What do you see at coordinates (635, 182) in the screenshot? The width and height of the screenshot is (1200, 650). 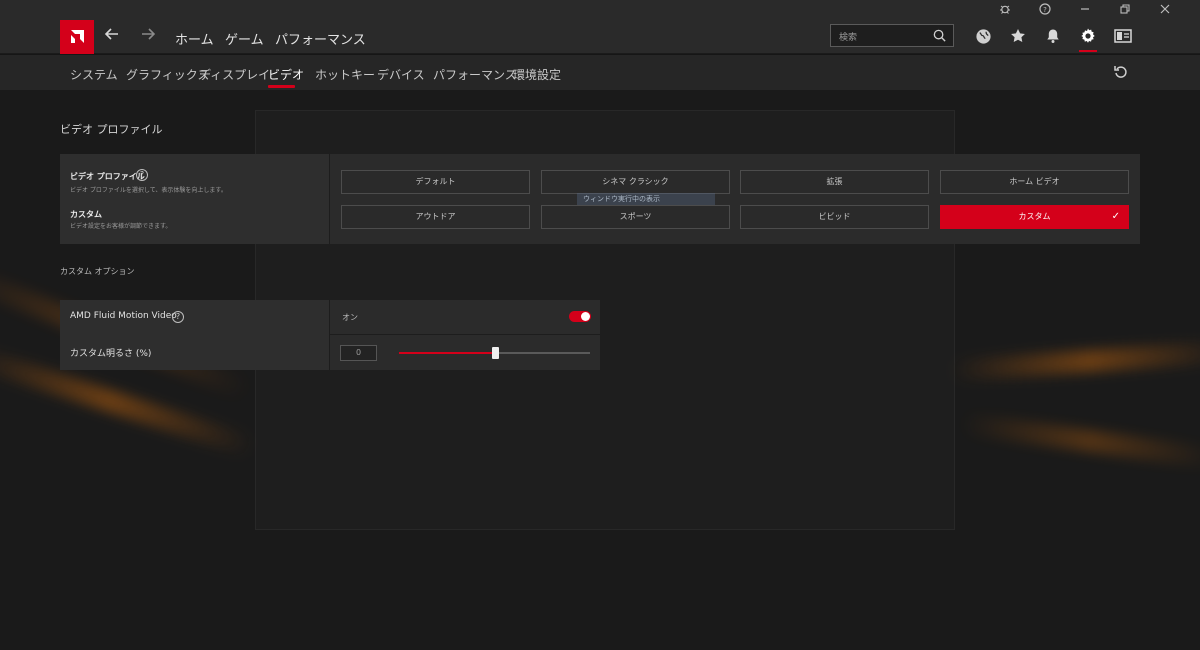 I see `profile-cinema-classic-button: シネマ クラシック` at bounding box center [635, 182].